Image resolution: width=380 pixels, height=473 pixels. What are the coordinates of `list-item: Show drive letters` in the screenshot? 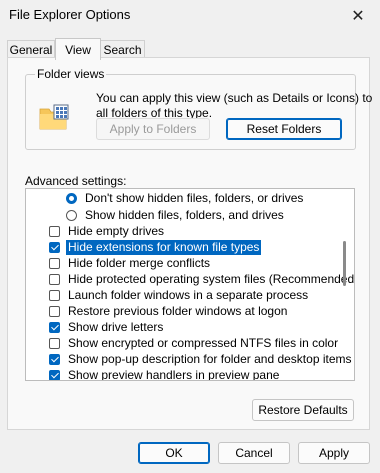 It's located at (190, 327).